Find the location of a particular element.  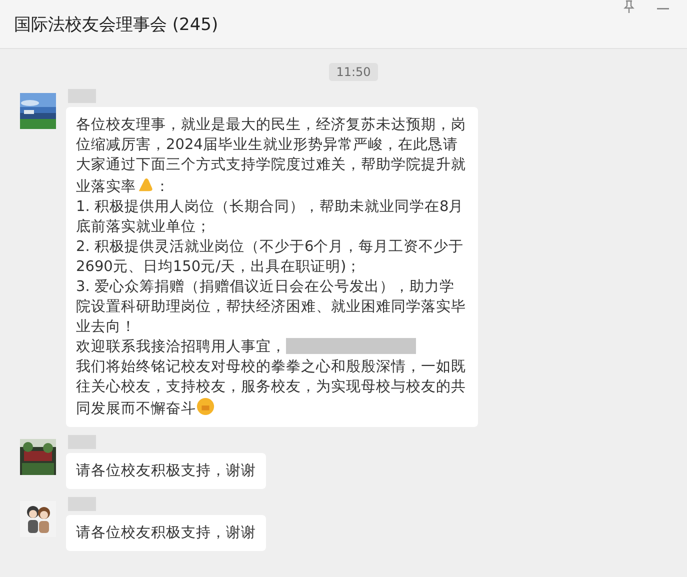

message-text: 3. 爱心众筹捐赠（捐赠倡议近日会在公号发出），助力学院设置科研助理岗位，帮扶经济困难、就业困难同学落实毕业去向！ is located at coordinates (271, 307).